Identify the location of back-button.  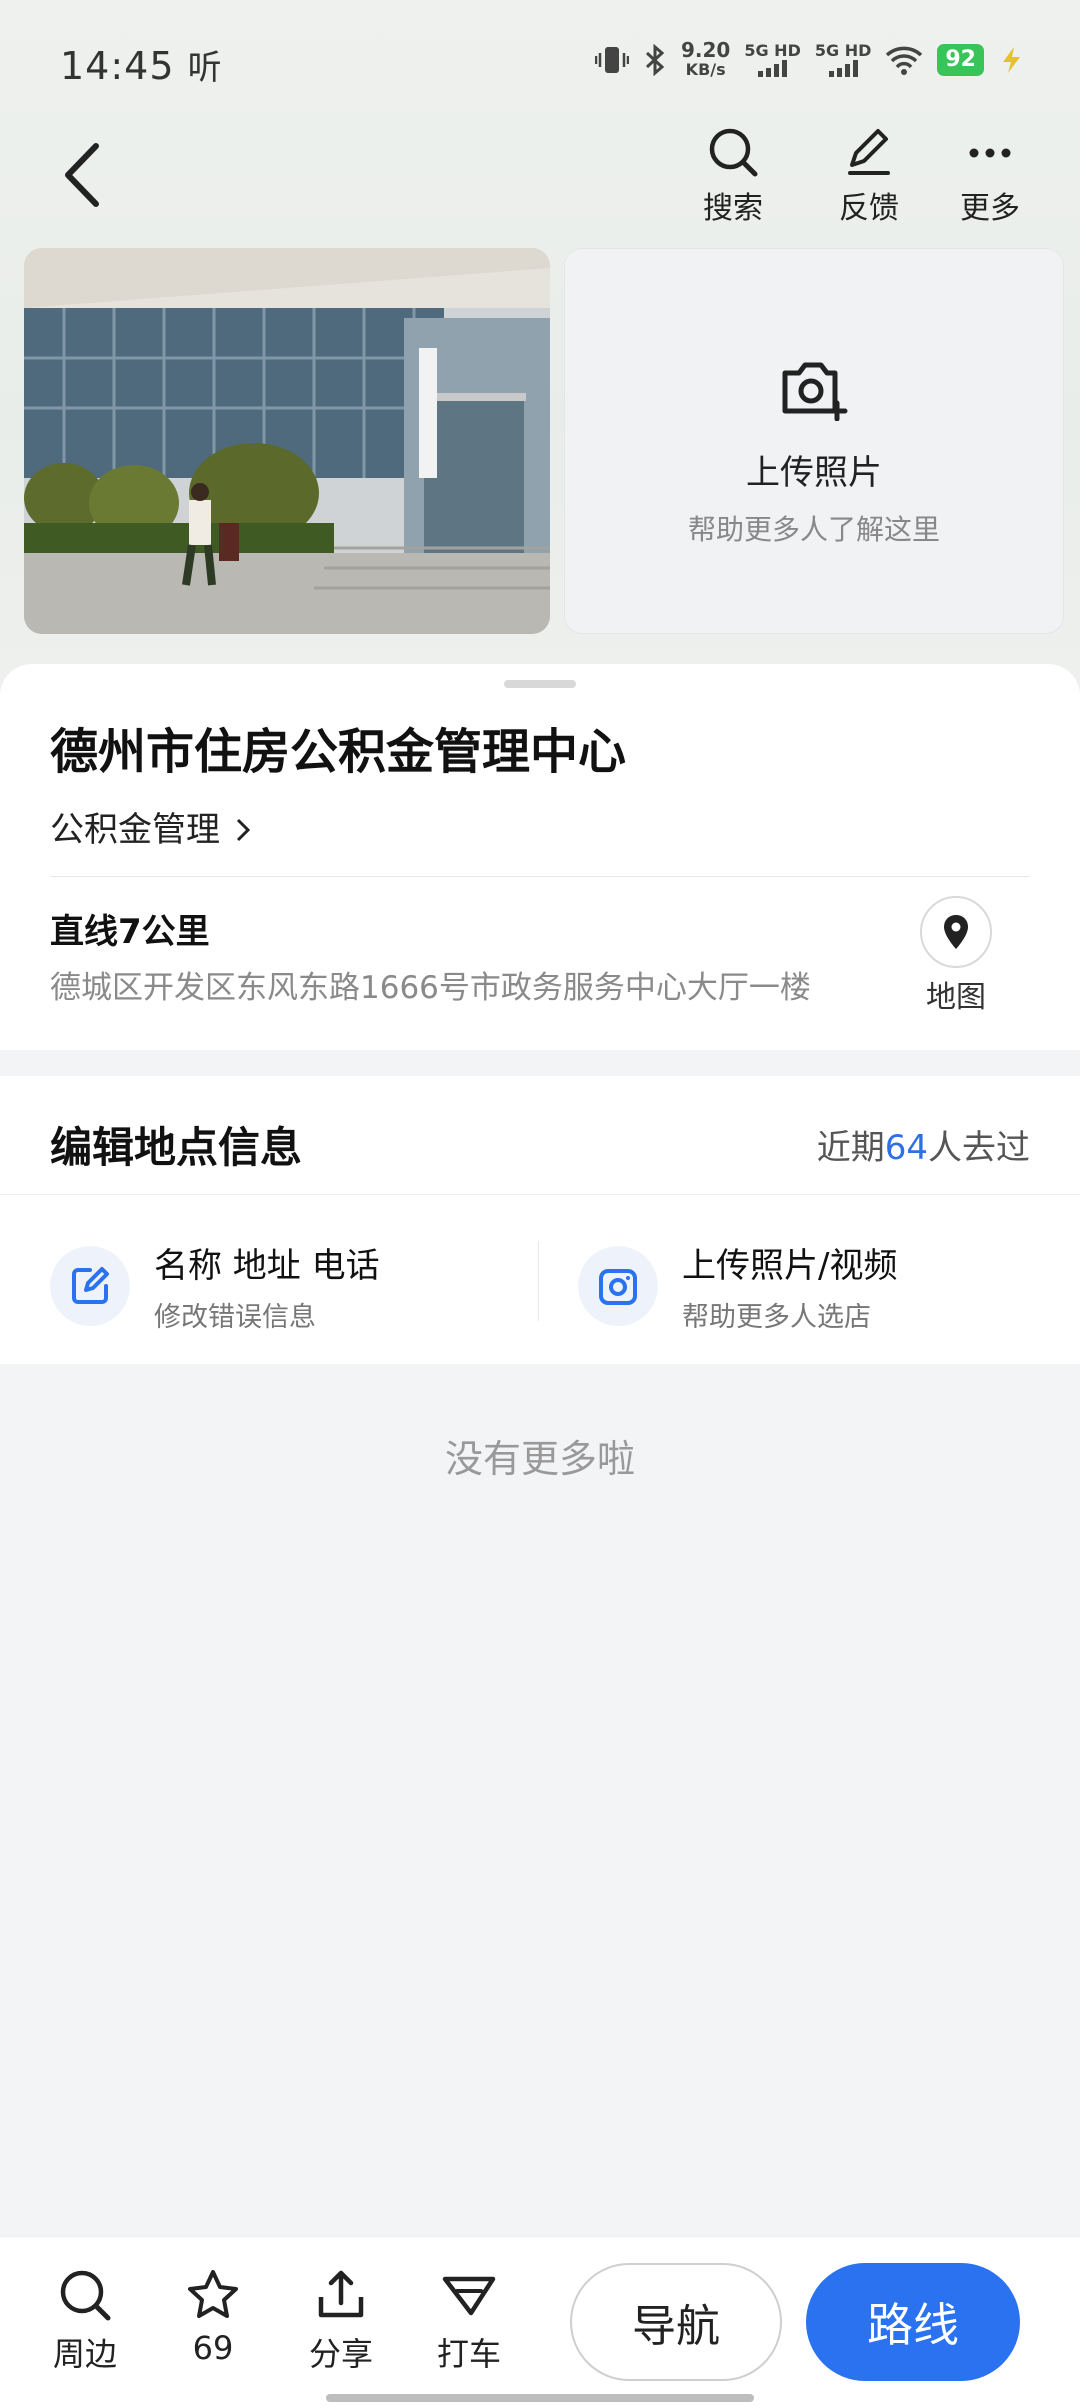
(90, 175).